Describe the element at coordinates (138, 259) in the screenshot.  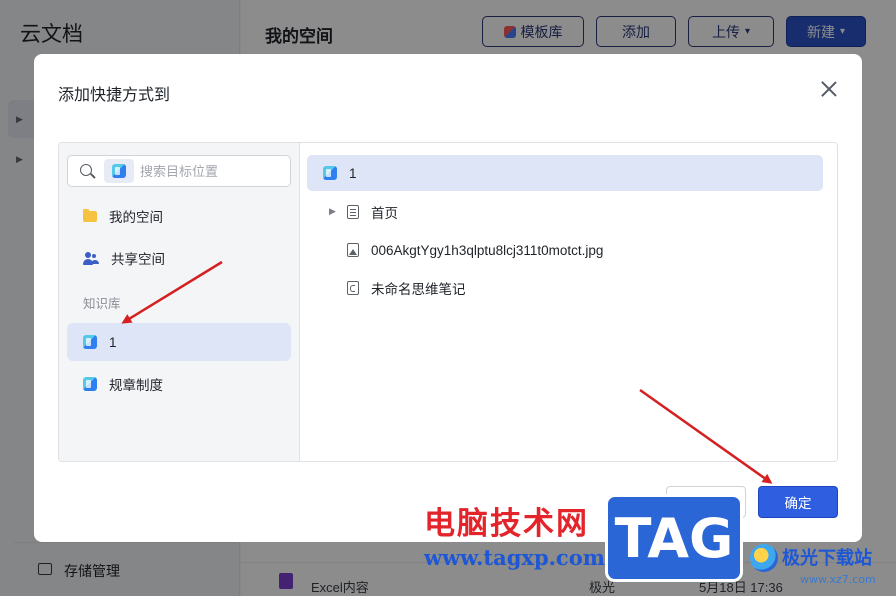
I see `nav-item-label: 共享空间` at that location.